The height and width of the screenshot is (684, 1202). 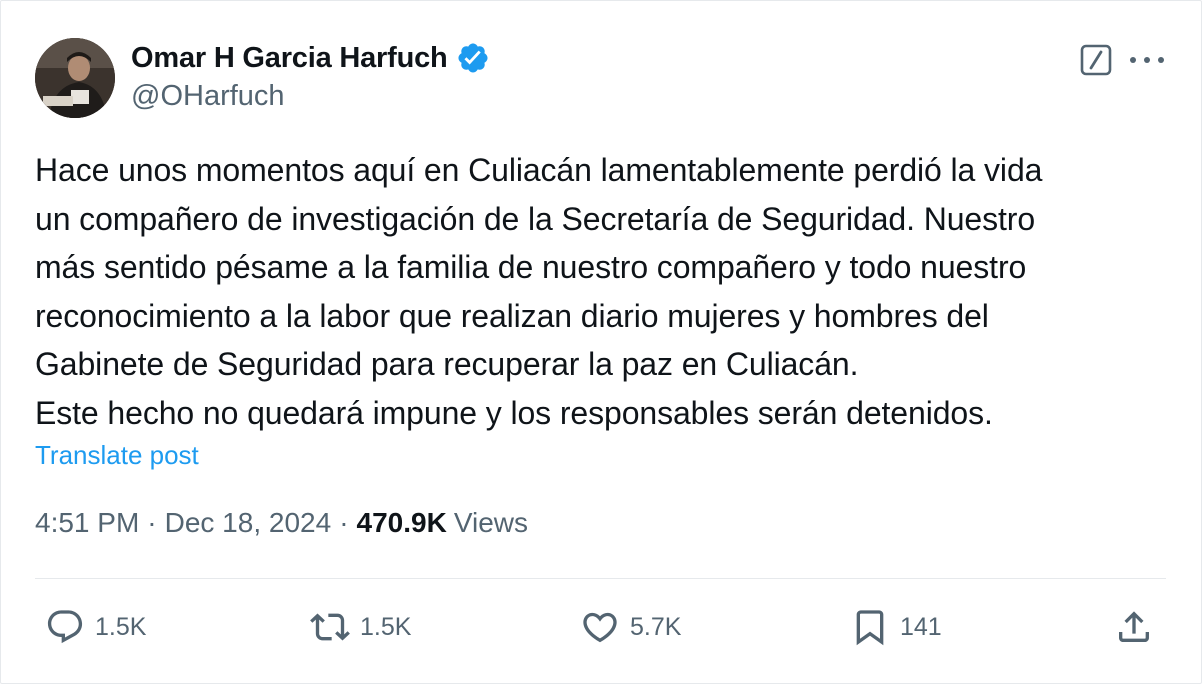 I want to click on author-display-name: Omar H Garcia Harfuch, so click(x=289, y=58).